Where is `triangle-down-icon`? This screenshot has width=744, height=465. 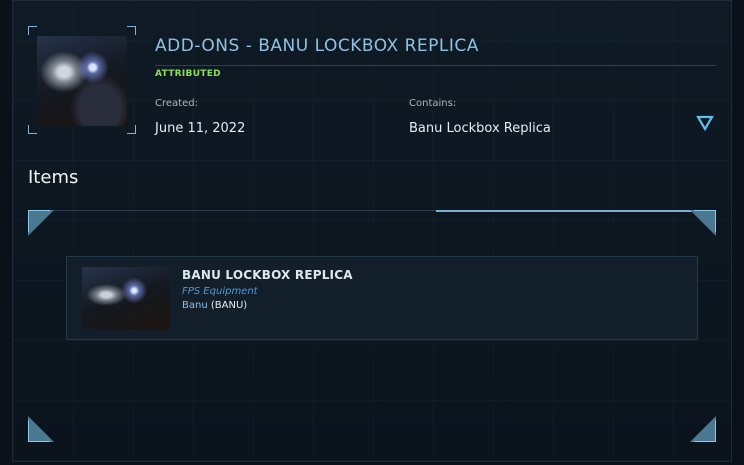 triangle-down-icon is located at coordinates (705, 123).